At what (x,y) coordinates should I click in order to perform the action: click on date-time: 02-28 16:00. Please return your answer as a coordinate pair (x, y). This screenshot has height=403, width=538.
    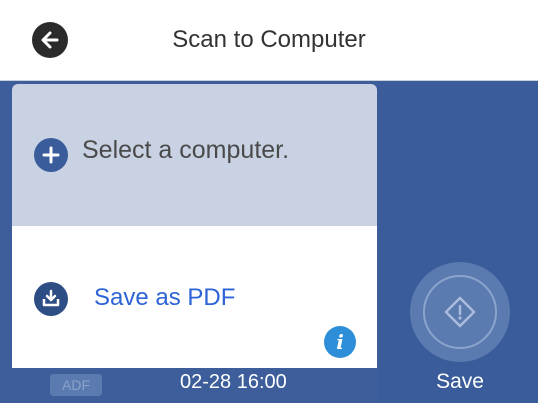
    Looking at the image, I should click on (233, 382).